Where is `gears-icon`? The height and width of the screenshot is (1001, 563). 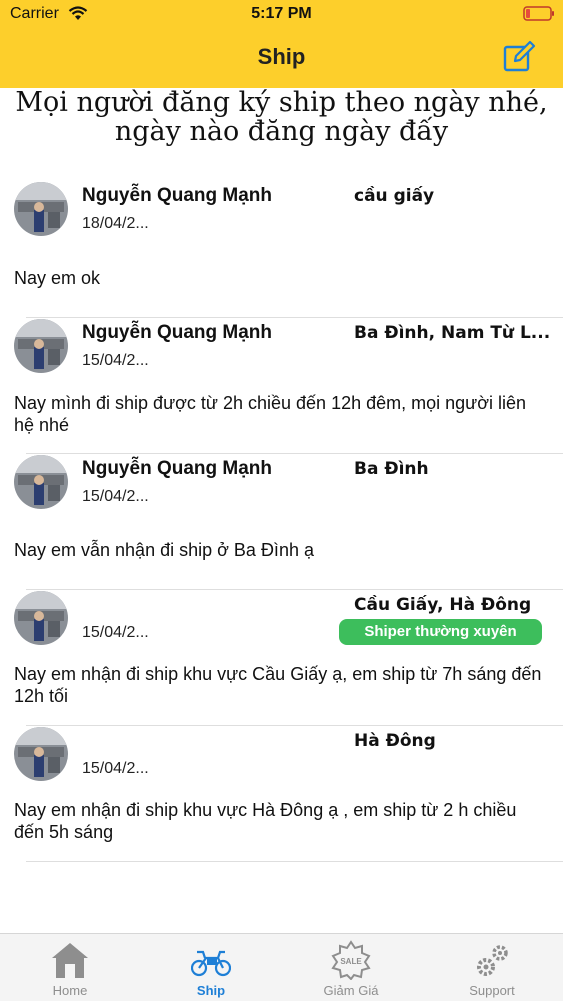 gears-icon is located at coordinates (492, 960).